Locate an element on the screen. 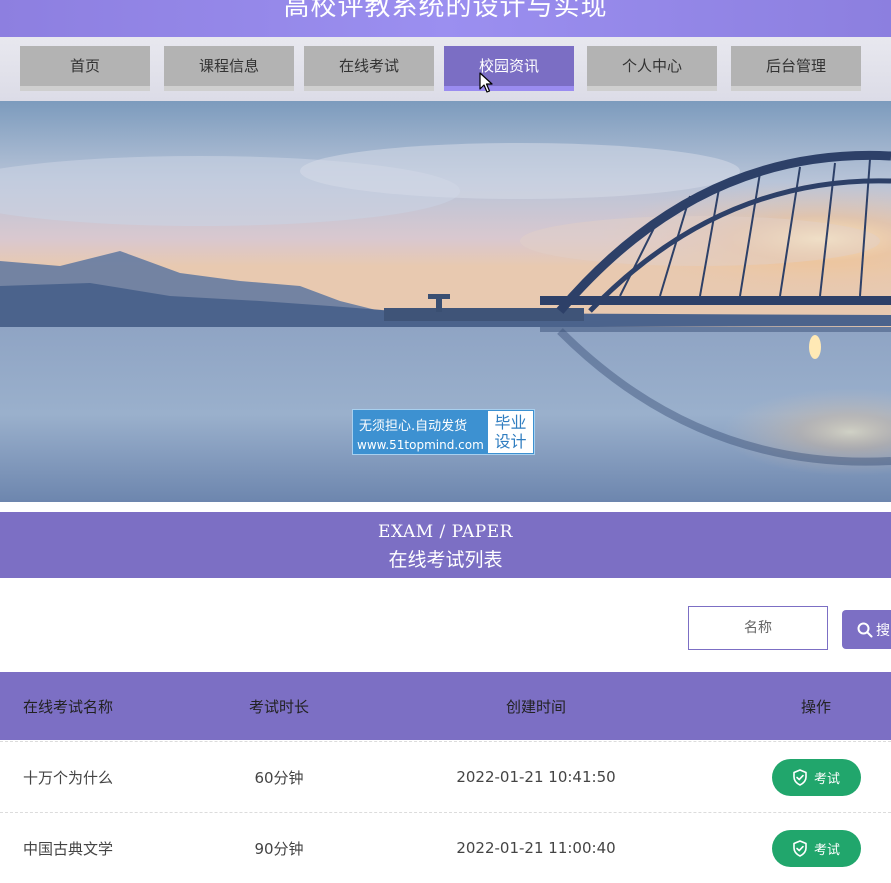 The height and width of the screenshot is (883, 891). main-nav: 首页 课程信息 在线考试 校园资讯 个人中心 后台管理 is located at coordinates (445, 69).